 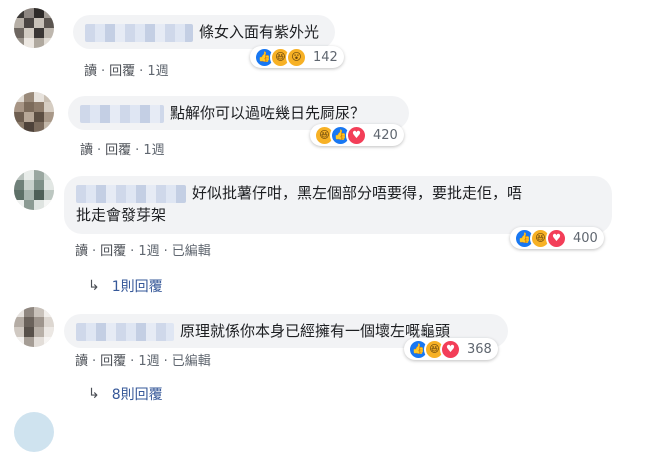 I want to click on comment-bubble: 條女入面有紫外光, so click(x=204, y=32).